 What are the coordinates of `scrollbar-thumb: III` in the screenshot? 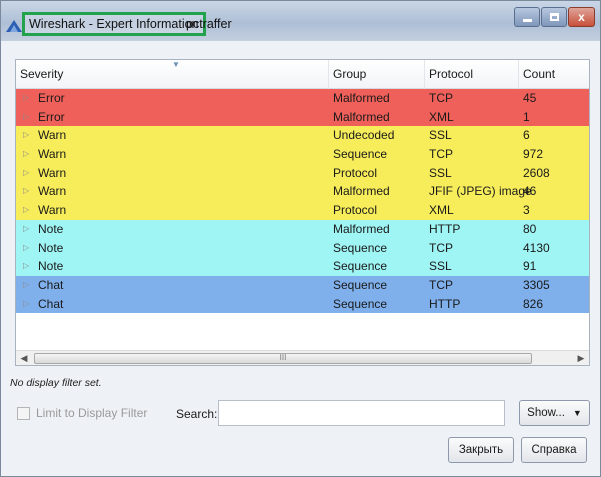 It's located at (283, 358).